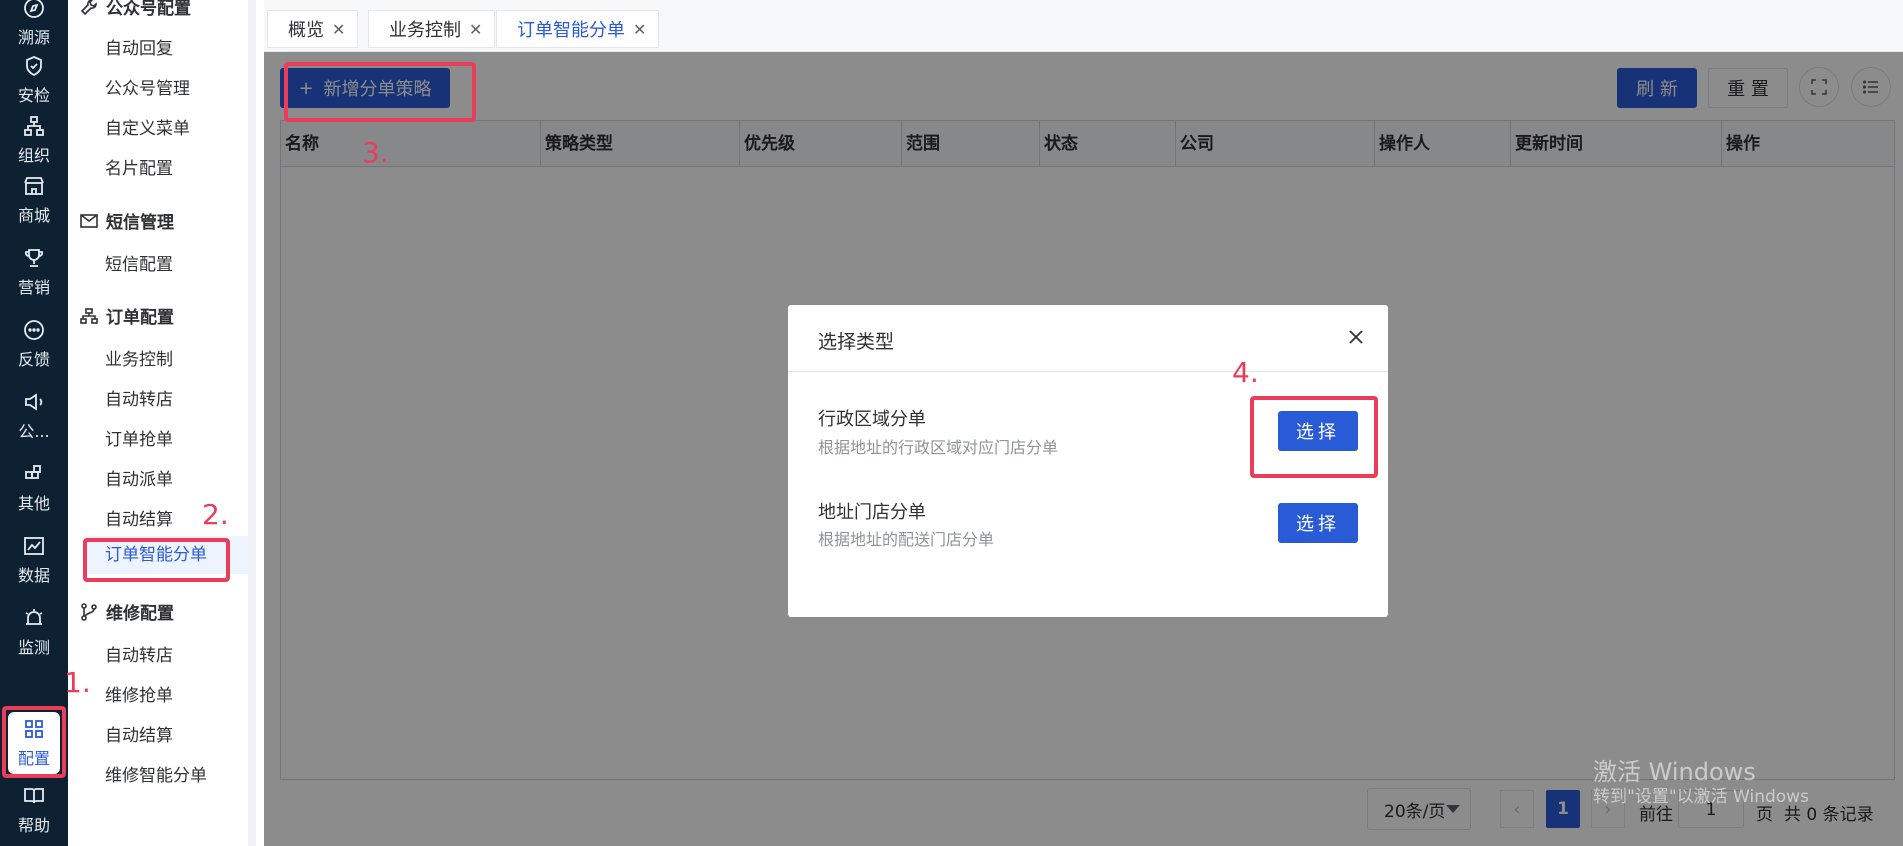 The width and height of the screenshot is (1903, 846). Describe the element at coordinates (139, 166) in the screenshot. I see `menu-item-card-config: 名片配置` at that location.